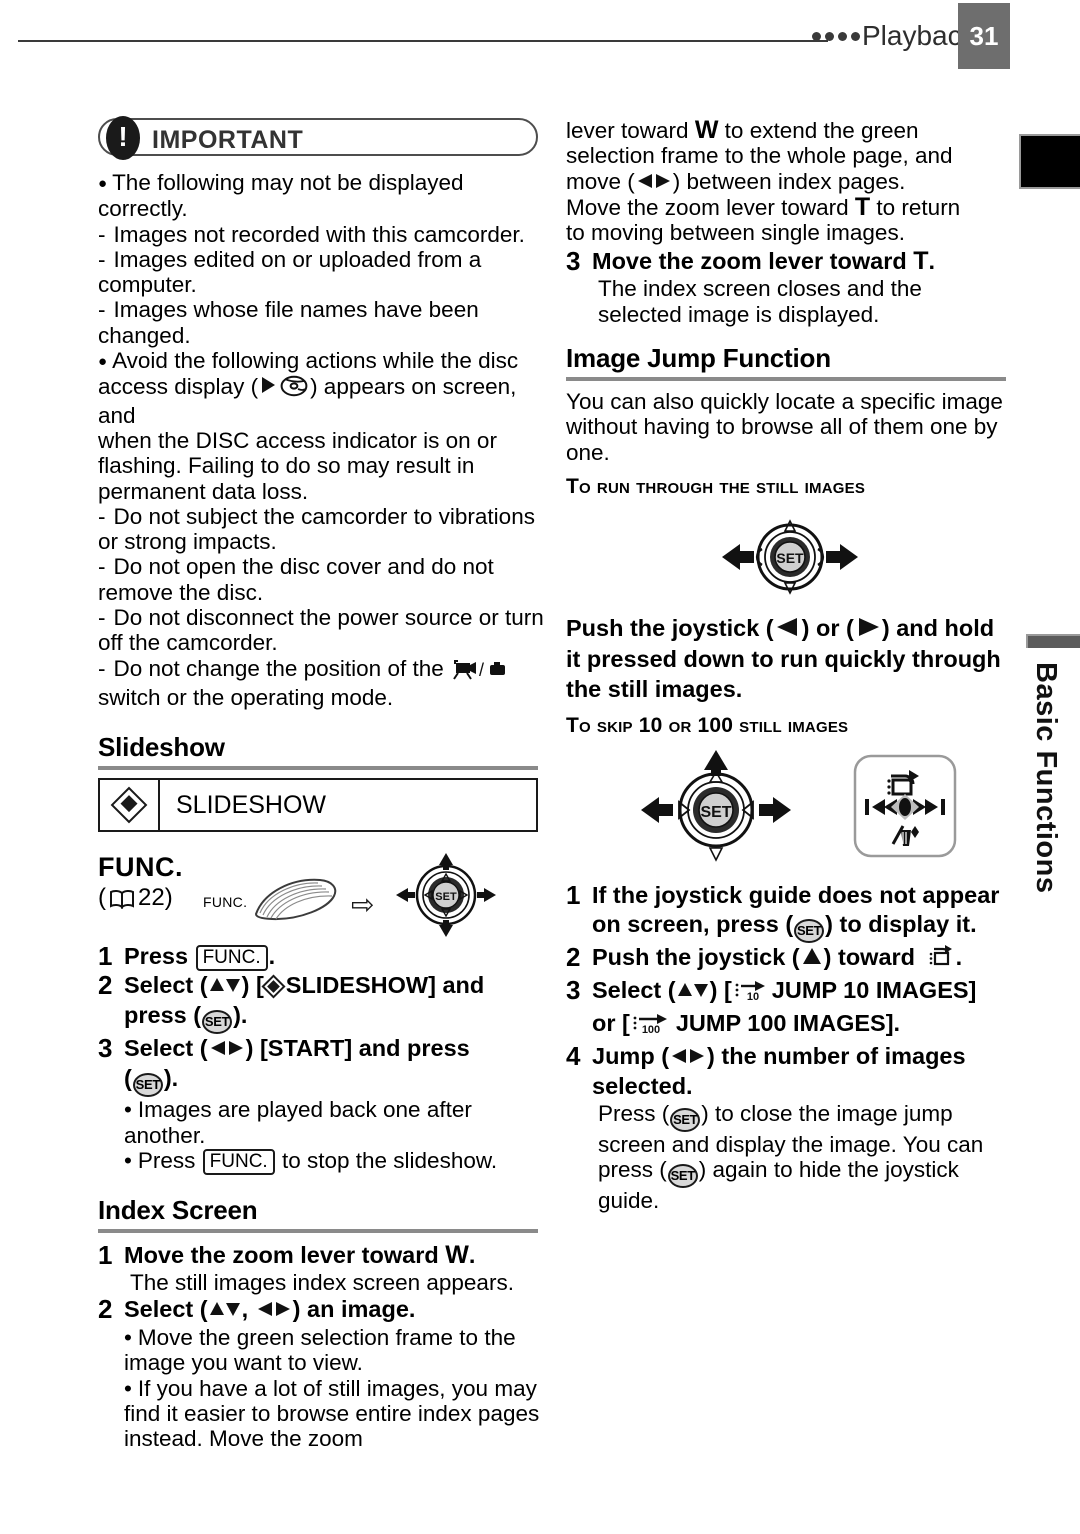  Describe the element at coordinates (318, 768) in the screenshot. I see `section-rule` at that location.